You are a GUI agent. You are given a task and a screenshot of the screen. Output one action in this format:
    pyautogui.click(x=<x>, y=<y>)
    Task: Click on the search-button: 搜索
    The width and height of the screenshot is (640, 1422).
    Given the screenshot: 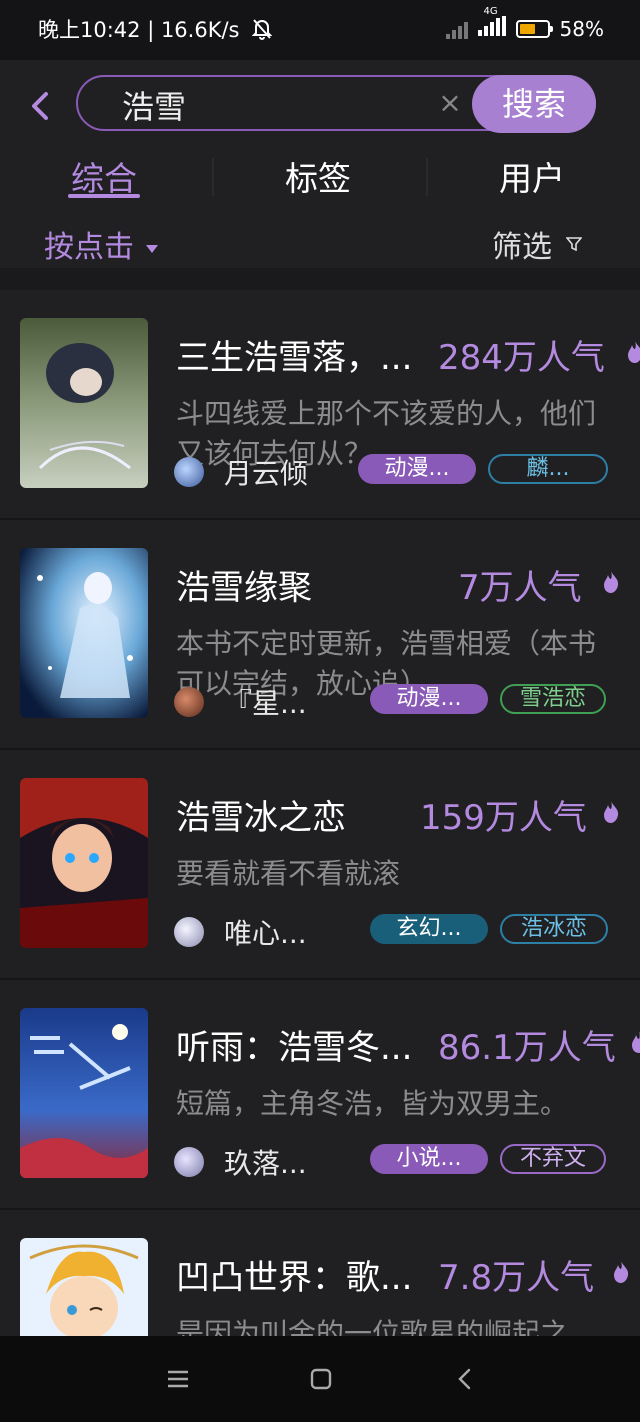 What is the action you would take?
    pyautogui.click(x=534, y=104)
    